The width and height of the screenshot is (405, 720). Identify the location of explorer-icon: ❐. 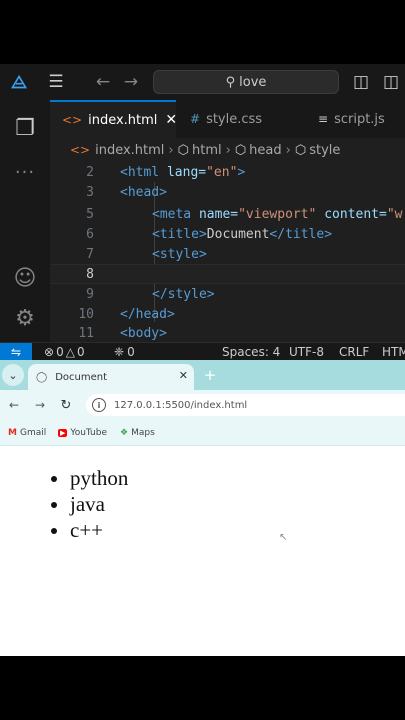
(25, 128).